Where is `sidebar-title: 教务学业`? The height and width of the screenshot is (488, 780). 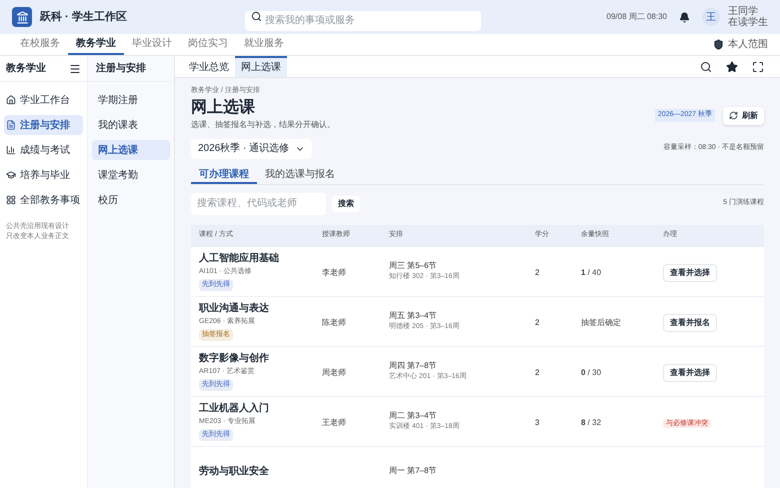
sidebar-title: 教务学业 is located at coordinates (26, 69).